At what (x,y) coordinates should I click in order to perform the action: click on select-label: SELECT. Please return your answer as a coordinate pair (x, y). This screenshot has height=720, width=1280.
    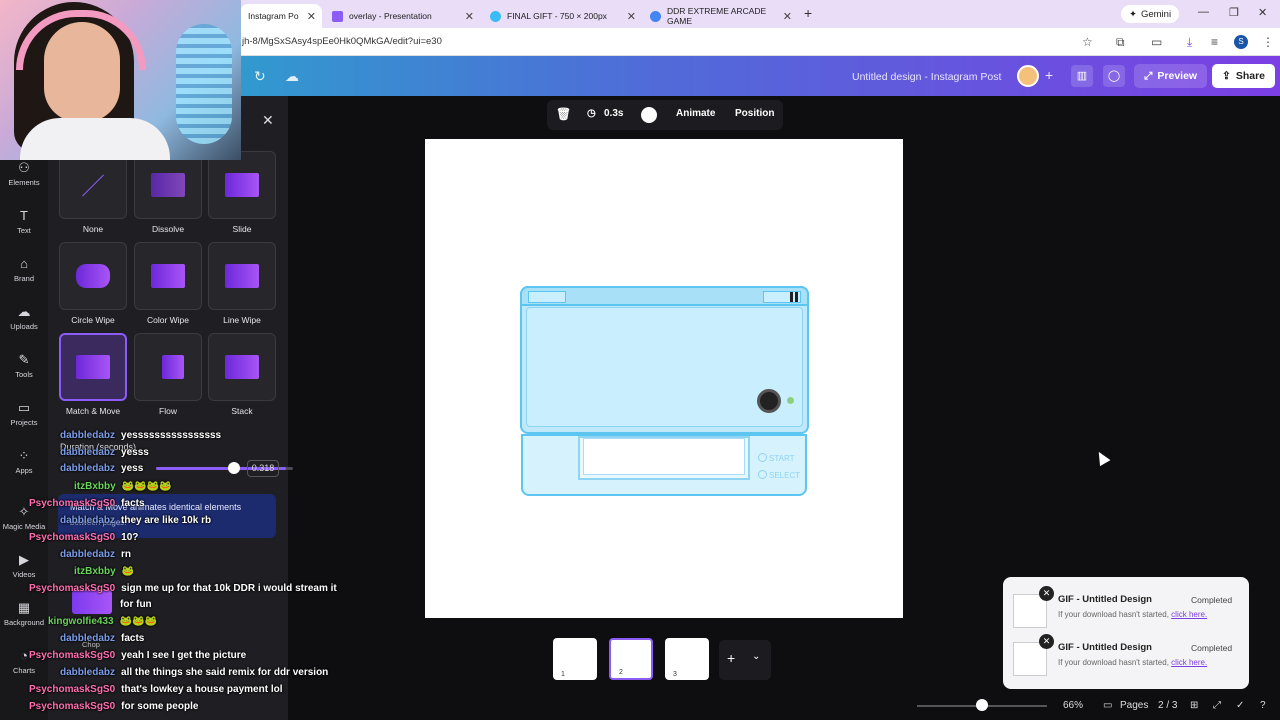
    Looking at the image, I should click on (785, 475).